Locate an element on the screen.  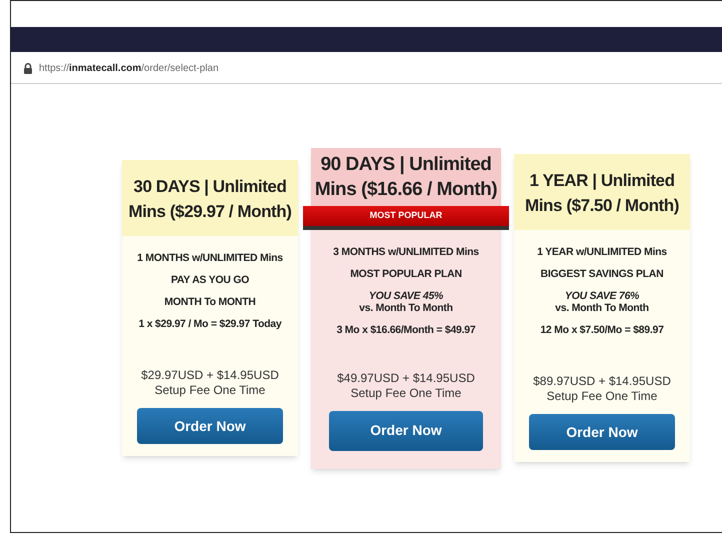
plan-feature: 1 x $29.97 / Mo = $29.97 Today is located at coordinates (210, 324).